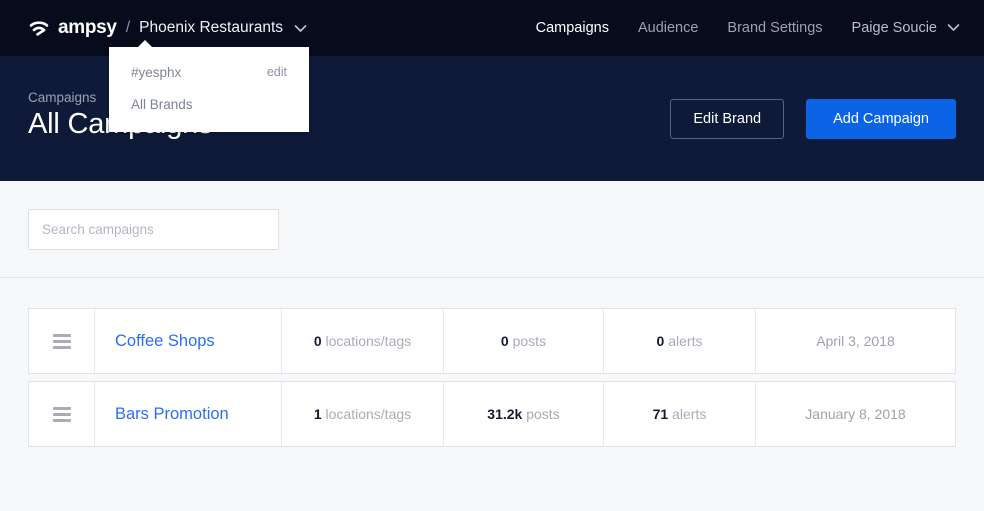 The image size is (984, 511). Describe the element at coordinates (504, 341) in the screenshot. I see `posts-value: 0` at that location.